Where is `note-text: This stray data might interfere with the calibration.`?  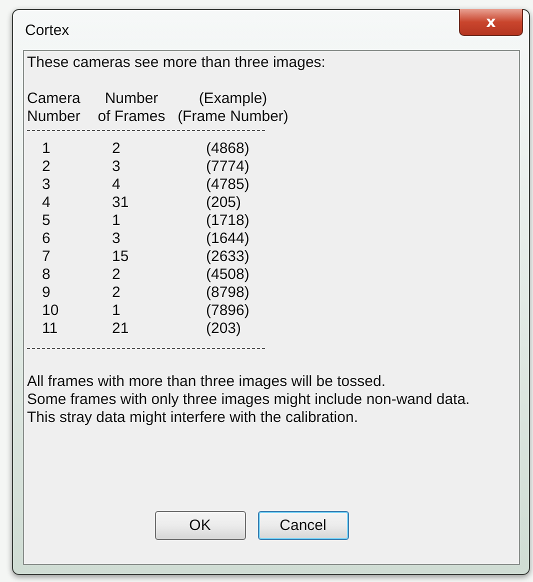 note-text: This stray data might interfere with the calibration. is located at coordinates (193, 418).